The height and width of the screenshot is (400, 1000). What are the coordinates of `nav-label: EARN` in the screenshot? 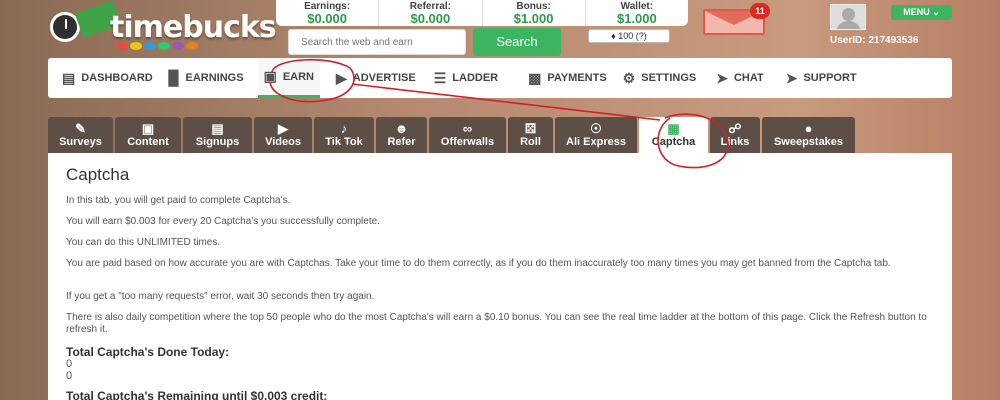 It's located at (298, 76).